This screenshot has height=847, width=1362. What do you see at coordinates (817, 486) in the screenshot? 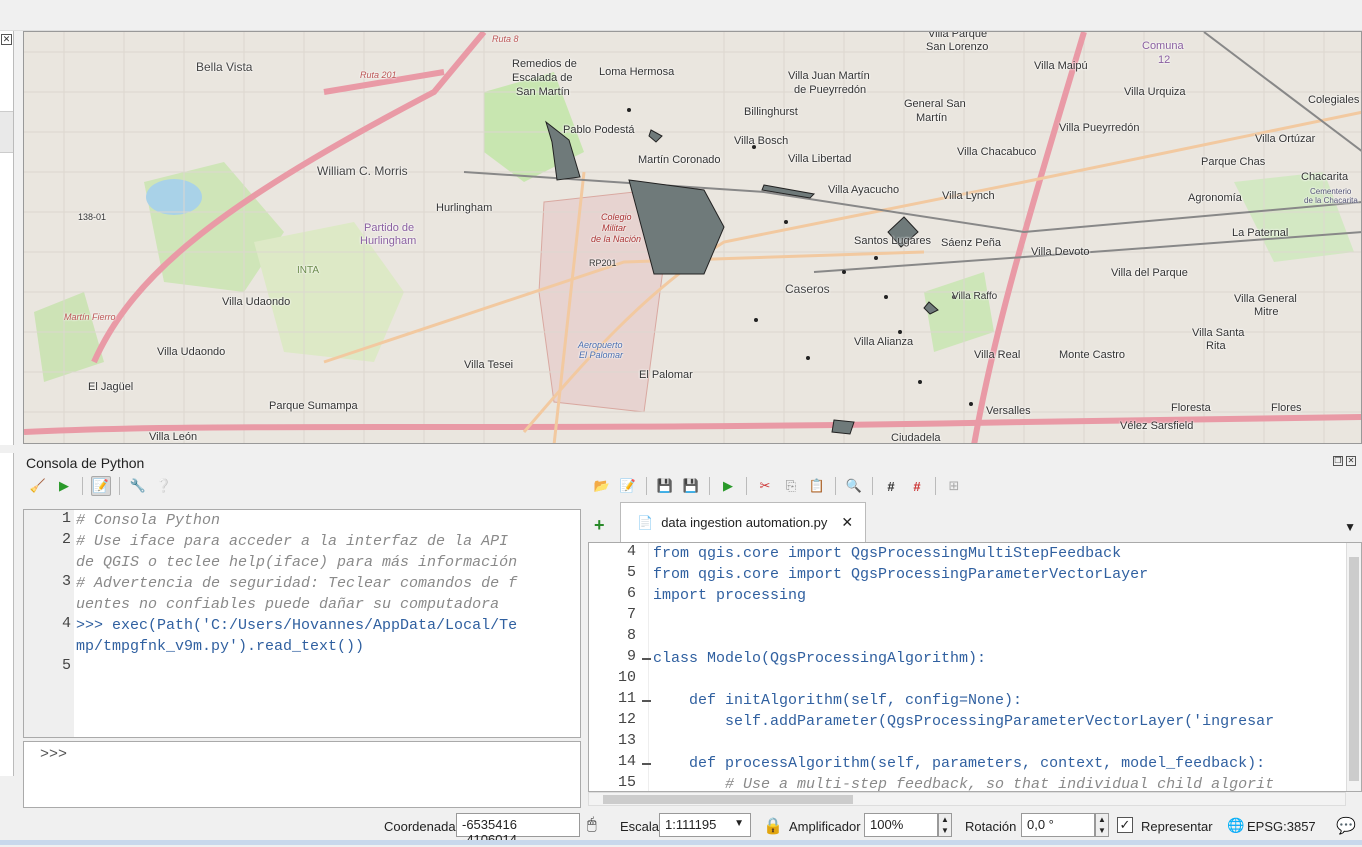
I see `paste-icon: 📋` at bounding box center [817, 486].